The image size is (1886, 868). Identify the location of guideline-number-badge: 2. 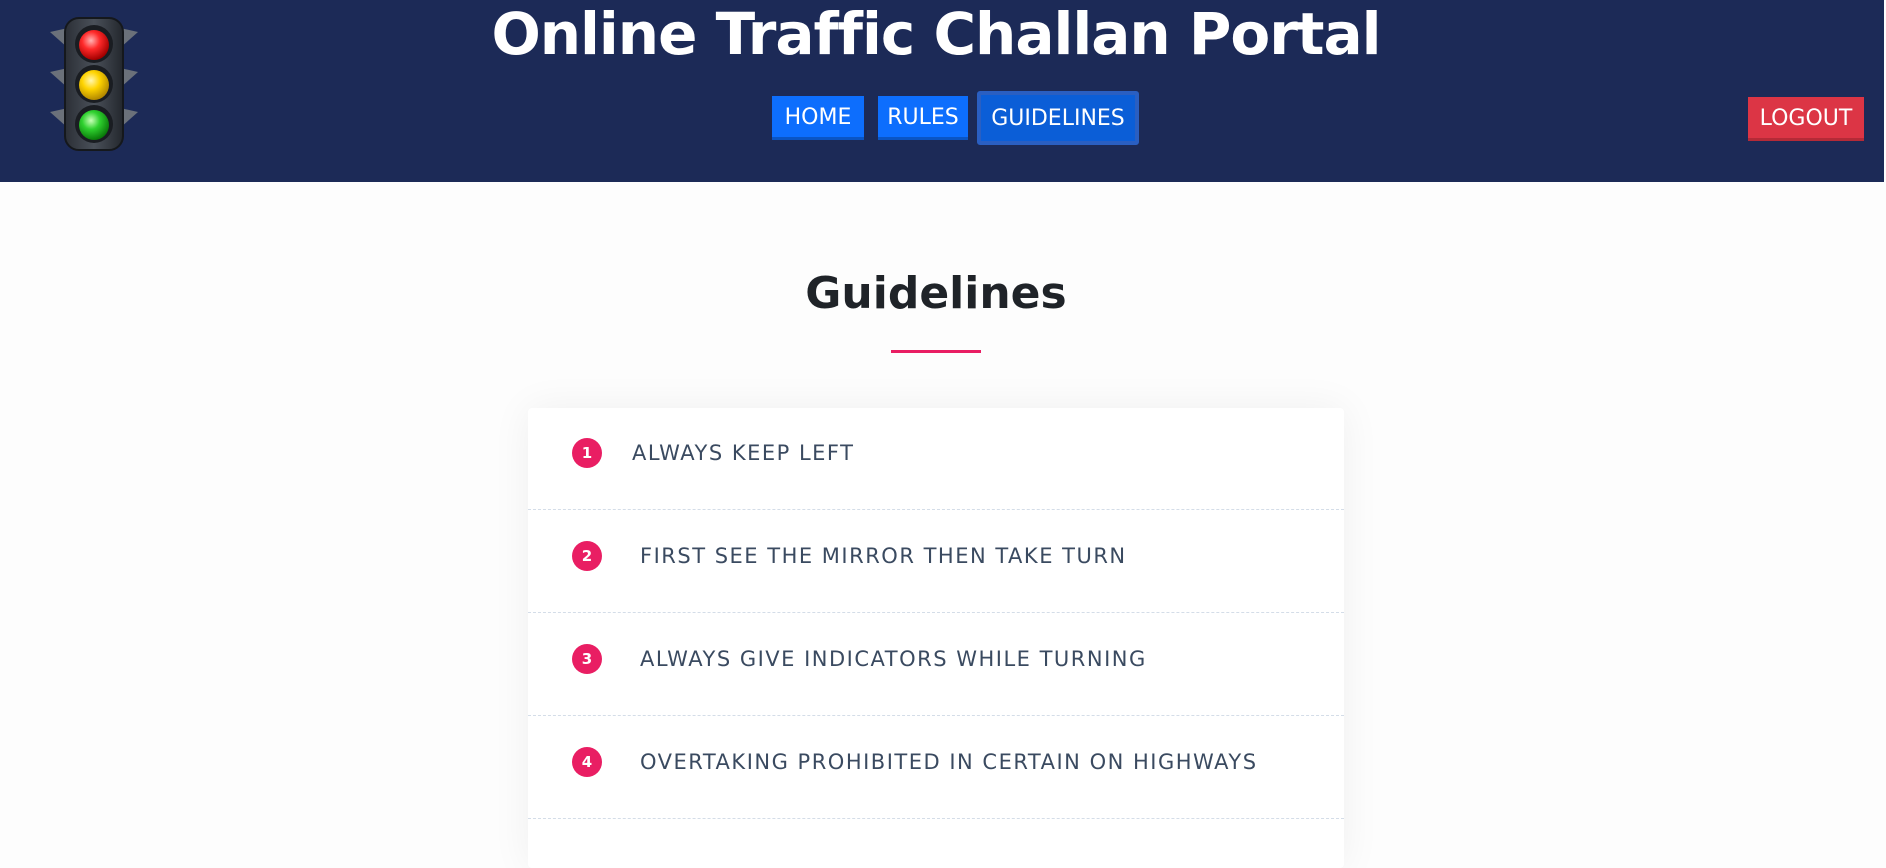
(587, 556).